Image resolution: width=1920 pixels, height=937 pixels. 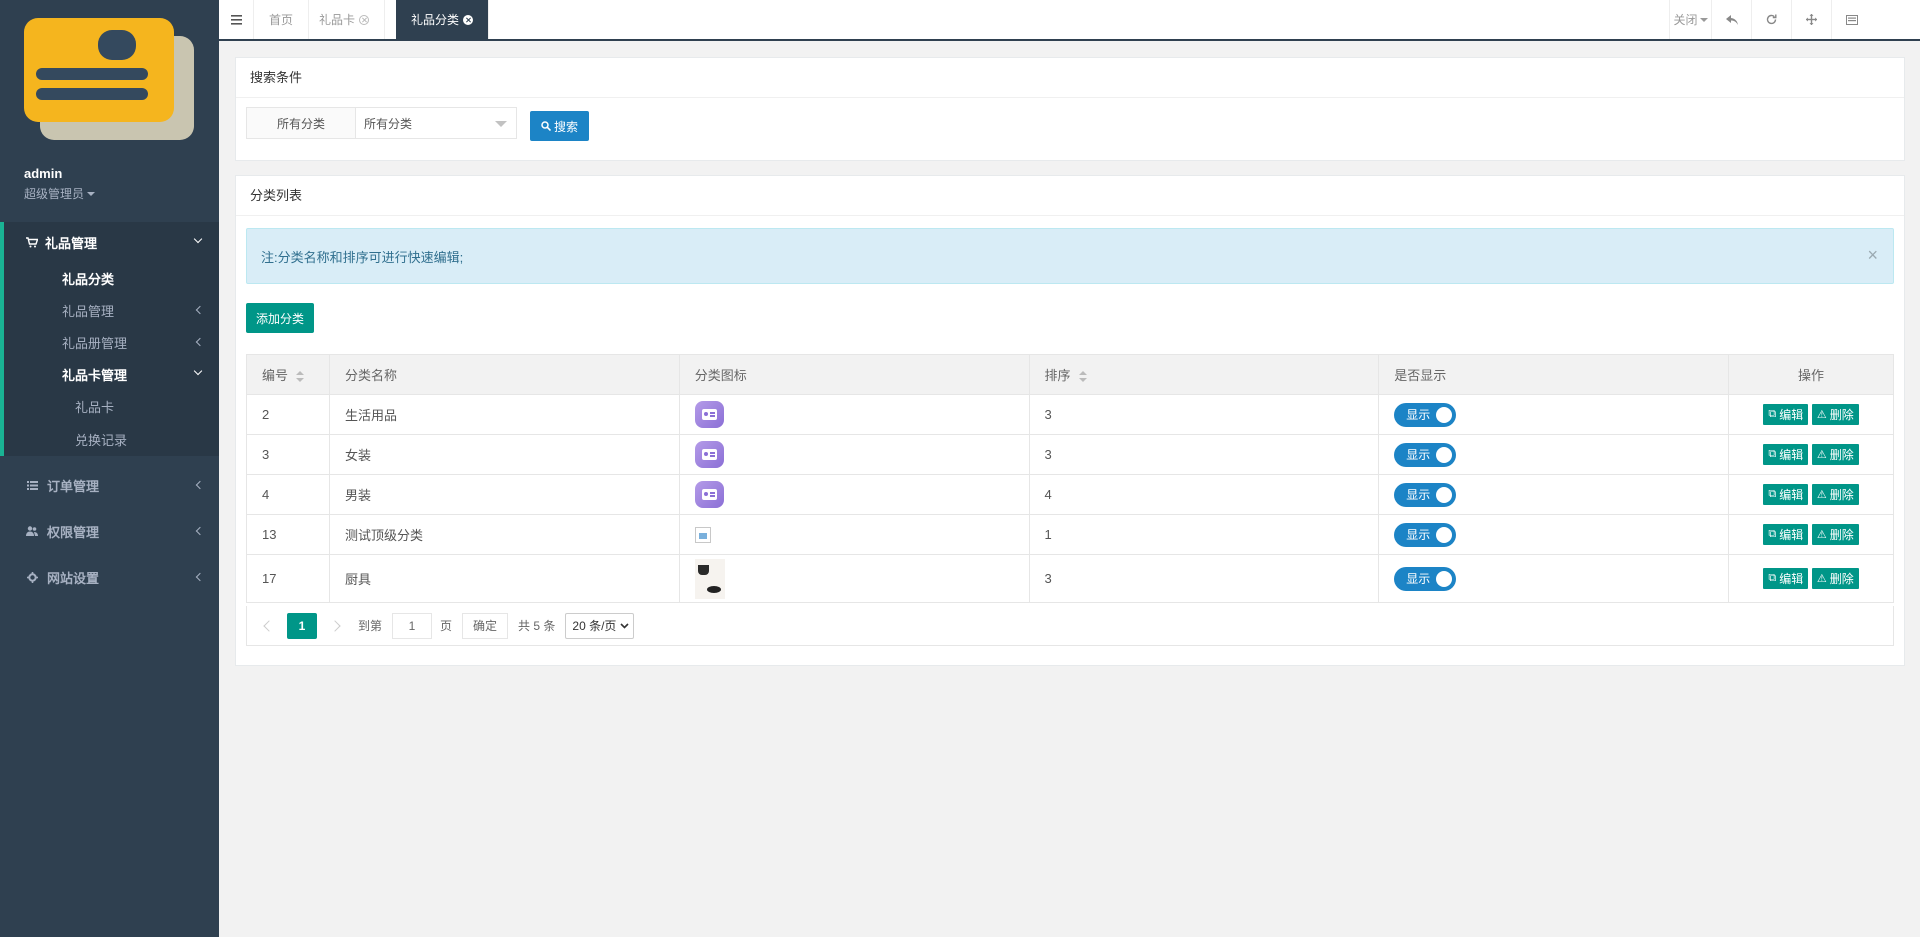 What do you see at coordinates (288, 374) in the screenshot?
I see `col-header-id: 编号` at bounding box center [288, 374].